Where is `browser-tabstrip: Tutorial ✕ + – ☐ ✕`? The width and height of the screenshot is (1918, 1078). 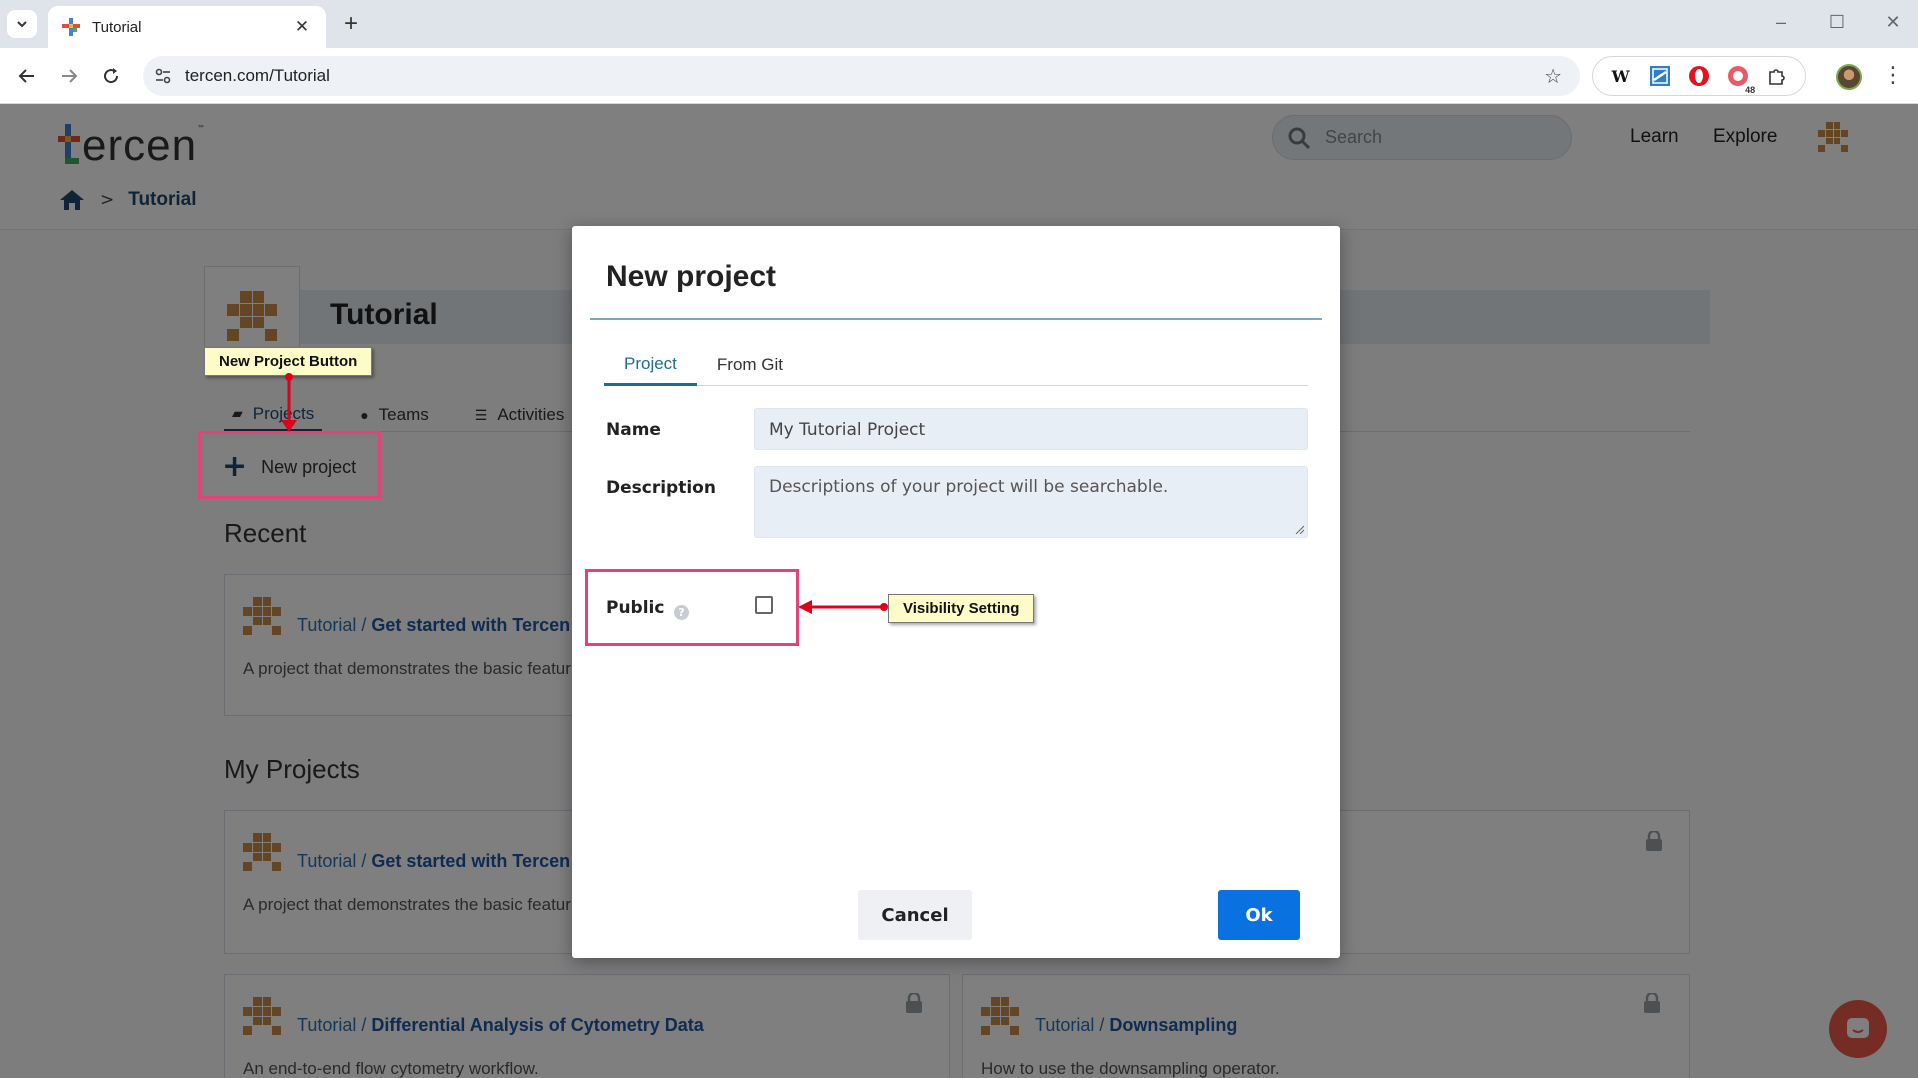 browser-tabstrip: Tutorial ✕ + – ☐ ✕ is located at coordinates (959, 24).